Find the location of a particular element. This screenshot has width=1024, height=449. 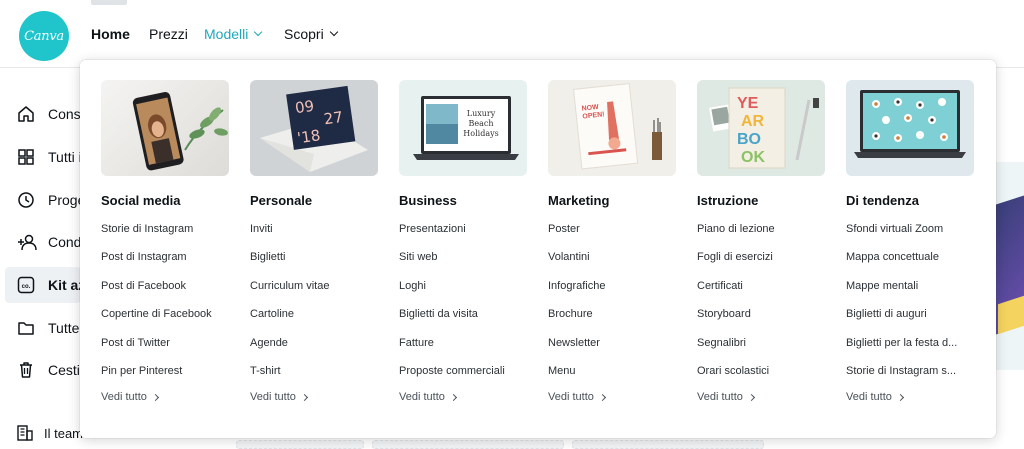

sidebar-item-shared: Condi is located at coordinates (45, 242).